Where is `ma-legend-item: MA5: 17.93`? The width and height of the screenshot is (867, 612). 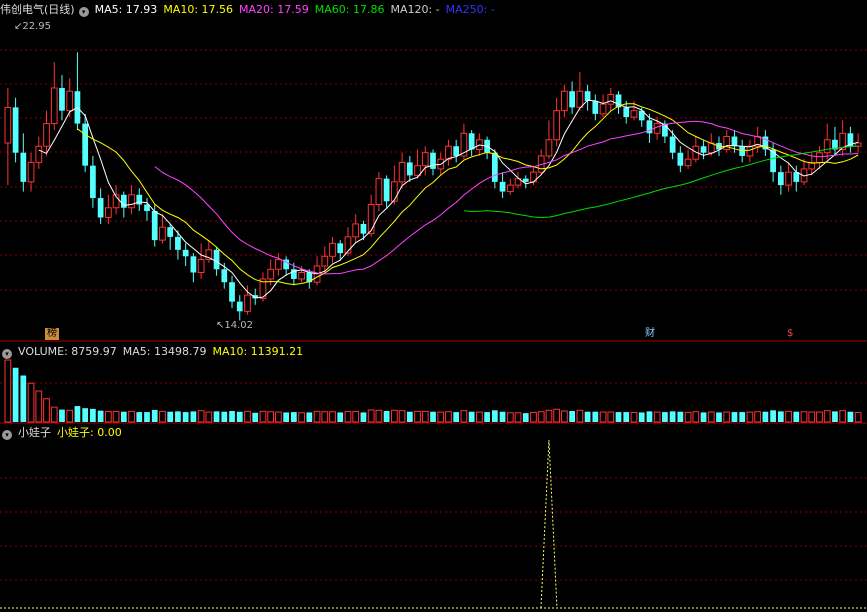
ma-legend-item: MA5: 17.93 is located at coordinates (126, 9).